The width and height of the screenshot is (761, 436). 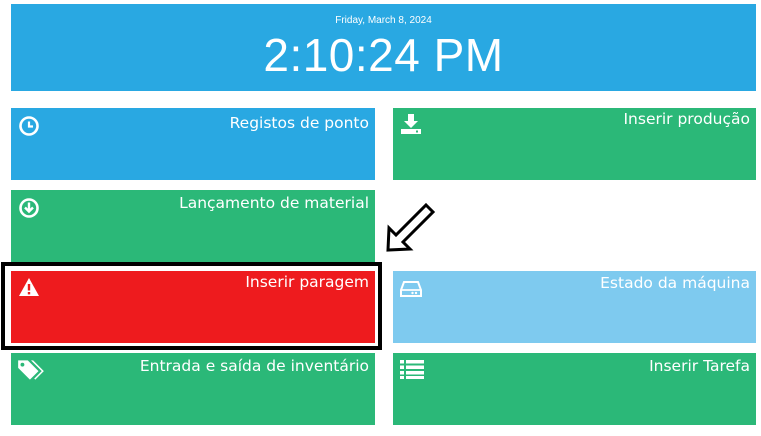 I want to click on current-date: Friday, March 8, 2024, so click(x=383, y=20).